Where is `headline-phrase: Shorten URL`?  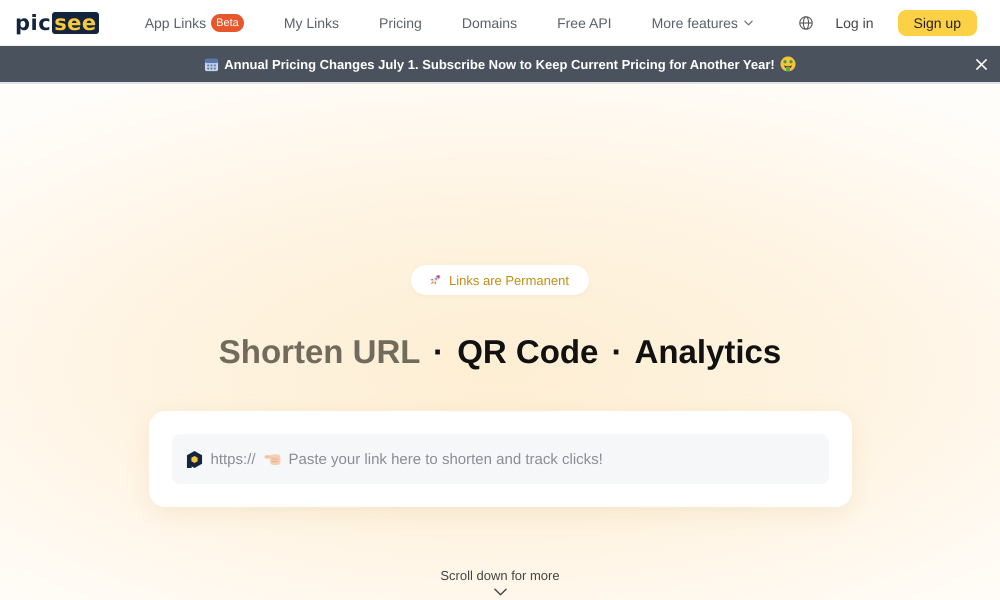
headline-phrase: Shorten URL is located at coordinates (319, 351).